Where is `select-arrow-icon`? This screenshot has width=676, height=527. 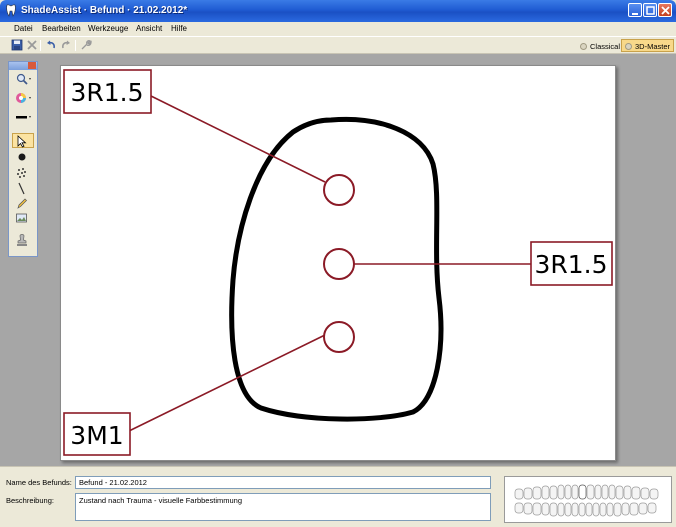 select-arrow-icon is located at coordinates (22, 141).